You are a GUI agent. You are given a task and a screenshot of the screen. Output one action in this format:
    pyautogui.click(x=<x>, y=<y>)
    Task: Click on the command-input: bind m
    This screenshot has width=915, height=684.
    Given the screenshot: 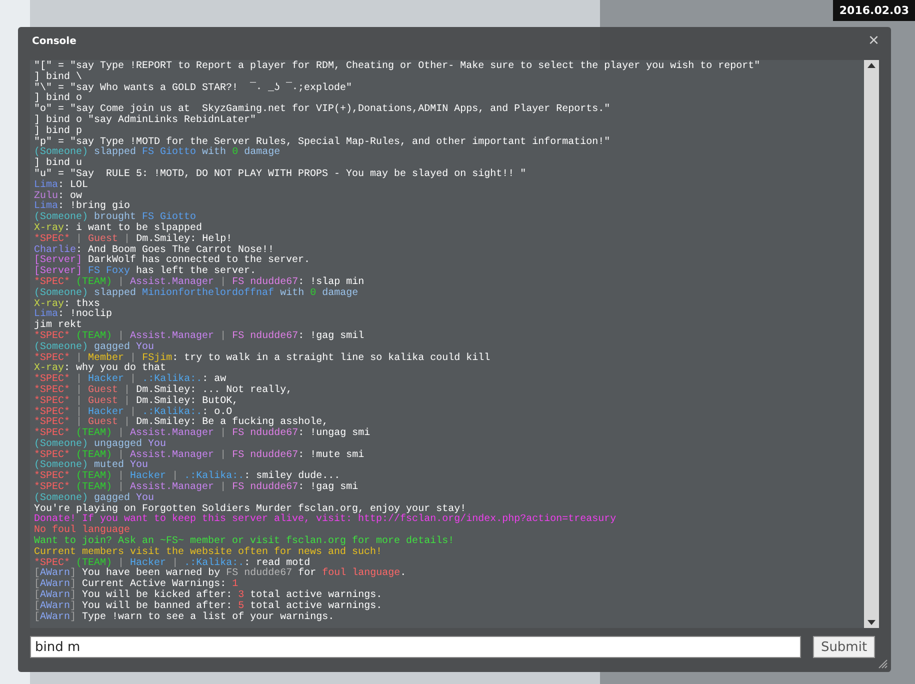 What is the action you would take?
    pyautogui.click(x=415, y=647)
    